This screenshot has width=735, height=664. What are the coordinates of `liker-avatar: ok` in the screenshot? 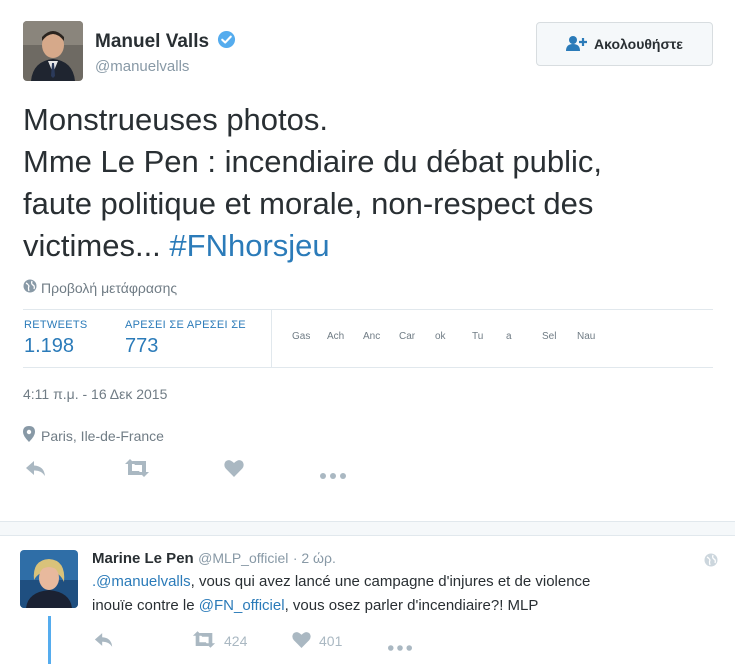 It's located at (440, 336).